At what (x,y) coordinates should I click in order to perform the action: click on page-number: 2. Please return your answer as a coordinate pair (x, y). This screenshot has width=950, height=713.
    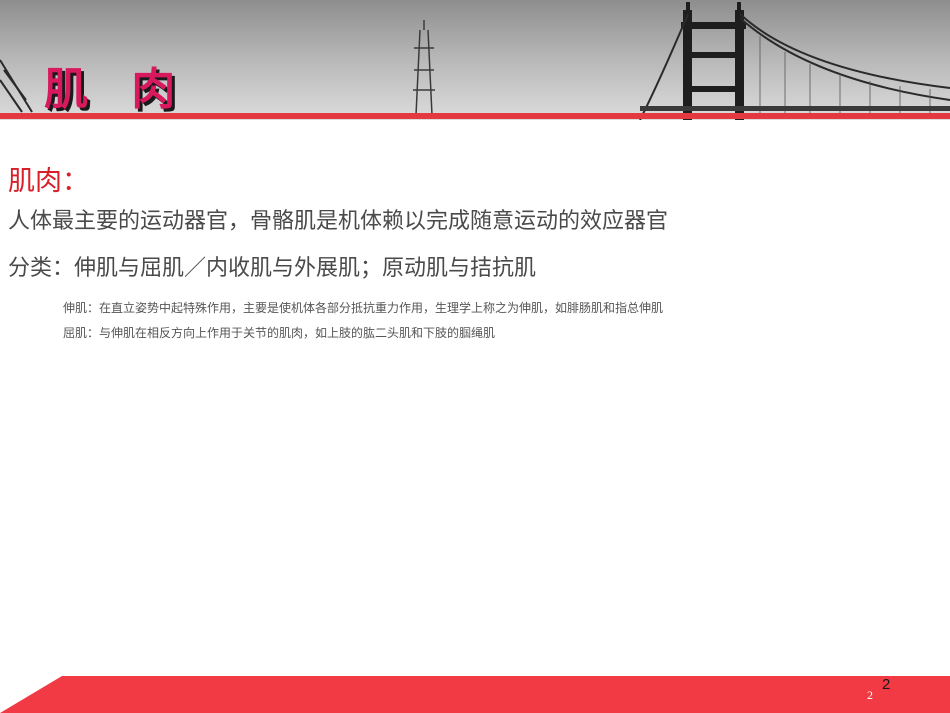
    Looking at the image, I should click on (886, 684).